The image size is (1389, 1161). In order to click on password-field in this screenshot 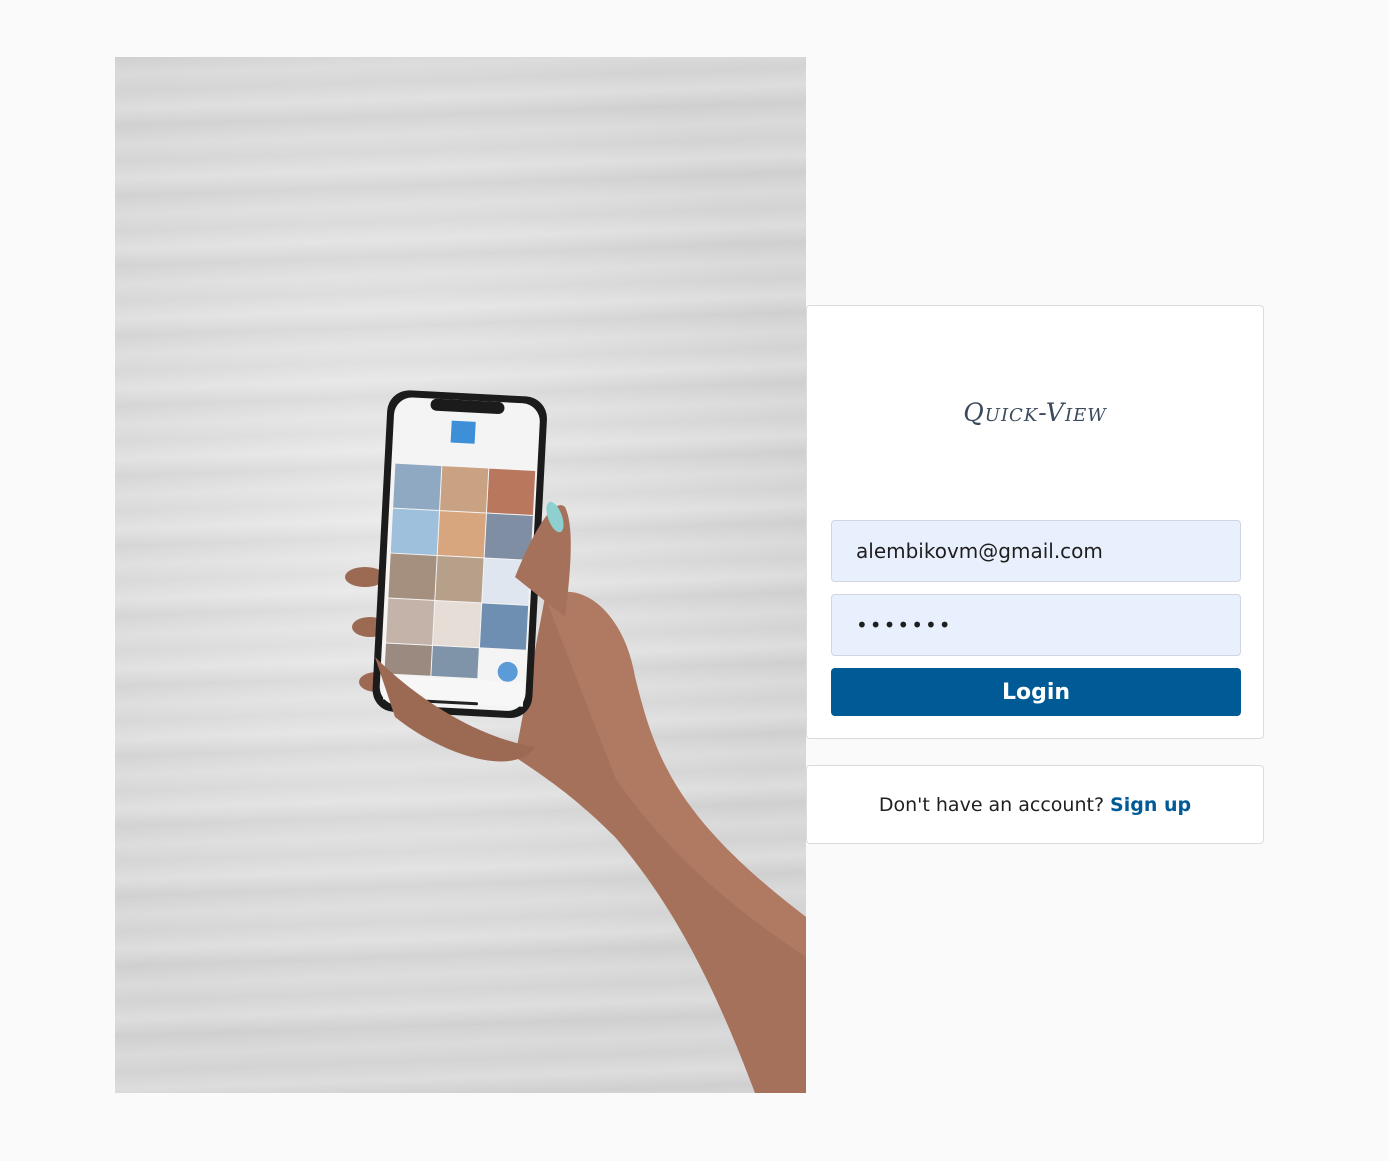, I will do `click(1036, 625)`.